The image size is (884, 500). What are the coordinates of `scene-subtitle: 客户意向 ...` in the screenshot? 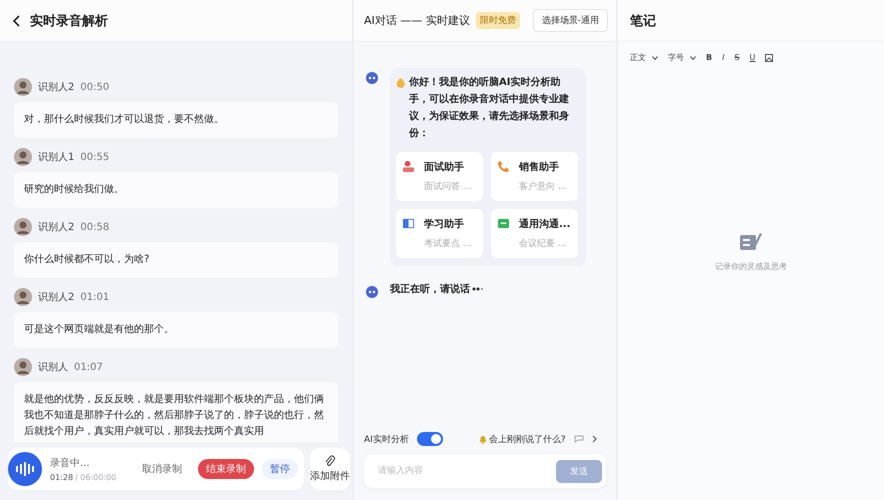 It's located at (543, 186).